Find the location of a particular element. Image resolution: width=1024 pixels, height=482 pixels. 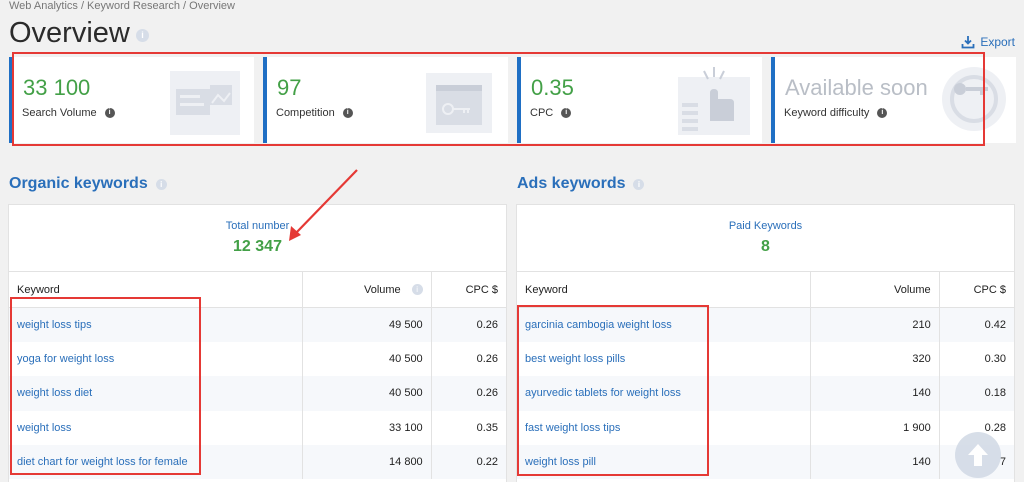

arrow-up-icon is located at coordinates (978, 455).